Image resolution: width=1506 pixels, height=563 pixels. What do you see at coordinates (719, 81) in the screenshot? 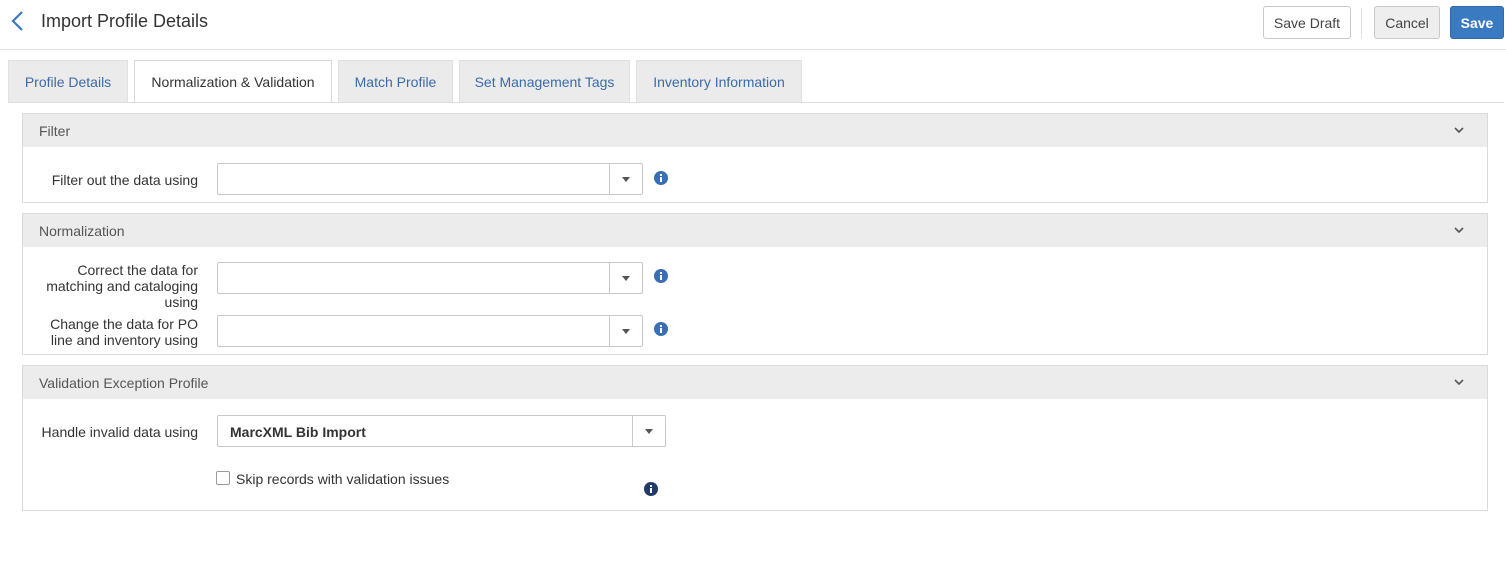
I see `tab-inventory-information: Inventory Information` at bounding box center [719, 81].